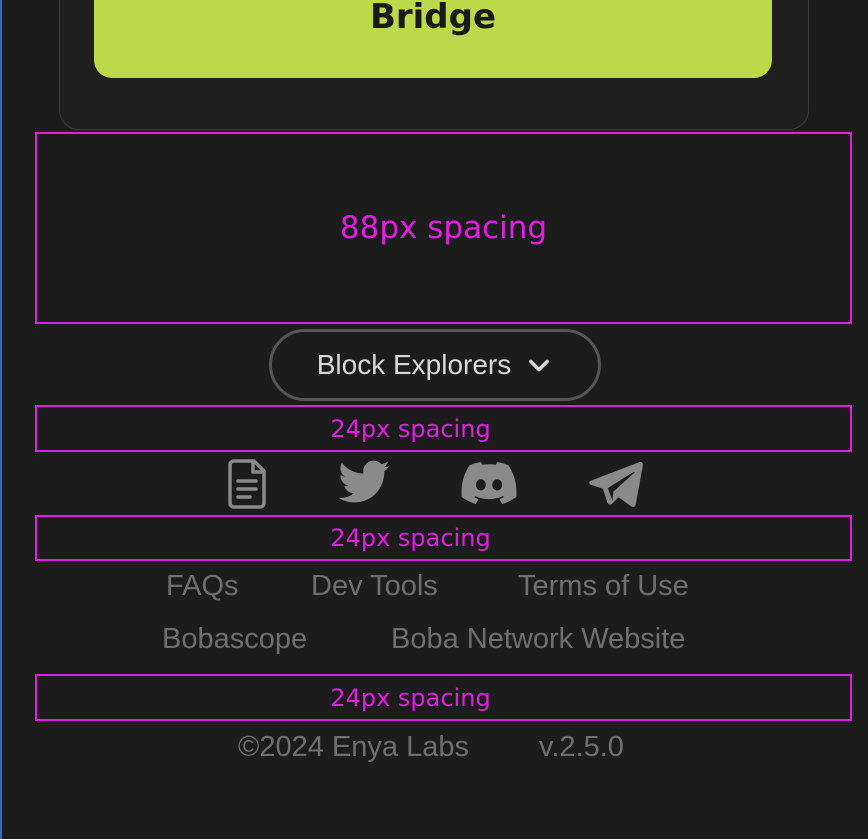  Describe the element at coordinates (353, 747) in the screenshot. I see `copyright-text: ©2024 Enya Labs` at that location.